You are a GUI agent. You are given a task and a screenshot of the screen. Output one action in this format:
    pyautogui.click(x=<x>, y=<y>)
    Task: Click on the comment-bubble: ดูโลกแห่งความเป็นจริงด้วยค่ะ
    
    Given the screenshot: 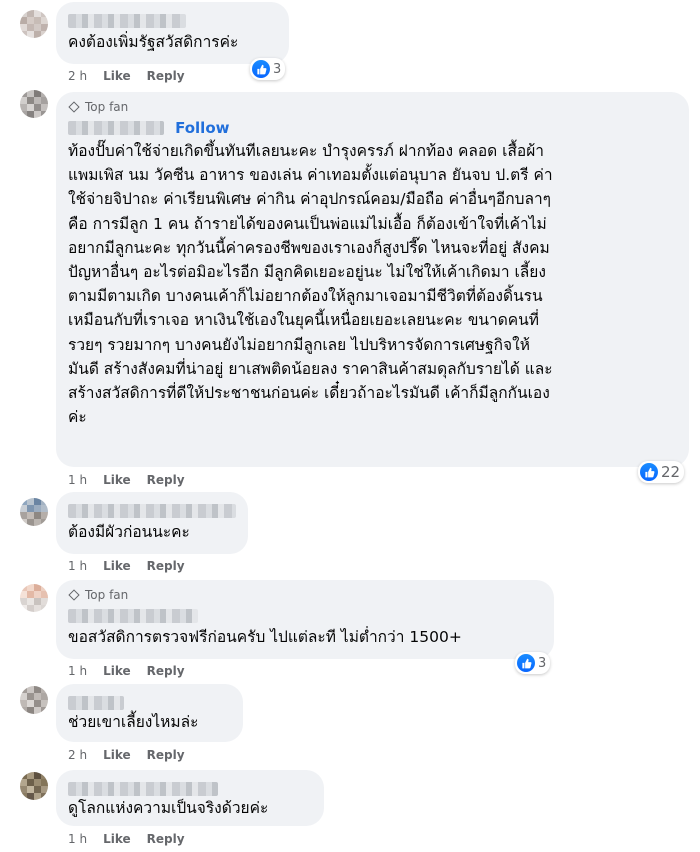 What is the action you would take?
    pyautogui.click(x=190, y=798)
    